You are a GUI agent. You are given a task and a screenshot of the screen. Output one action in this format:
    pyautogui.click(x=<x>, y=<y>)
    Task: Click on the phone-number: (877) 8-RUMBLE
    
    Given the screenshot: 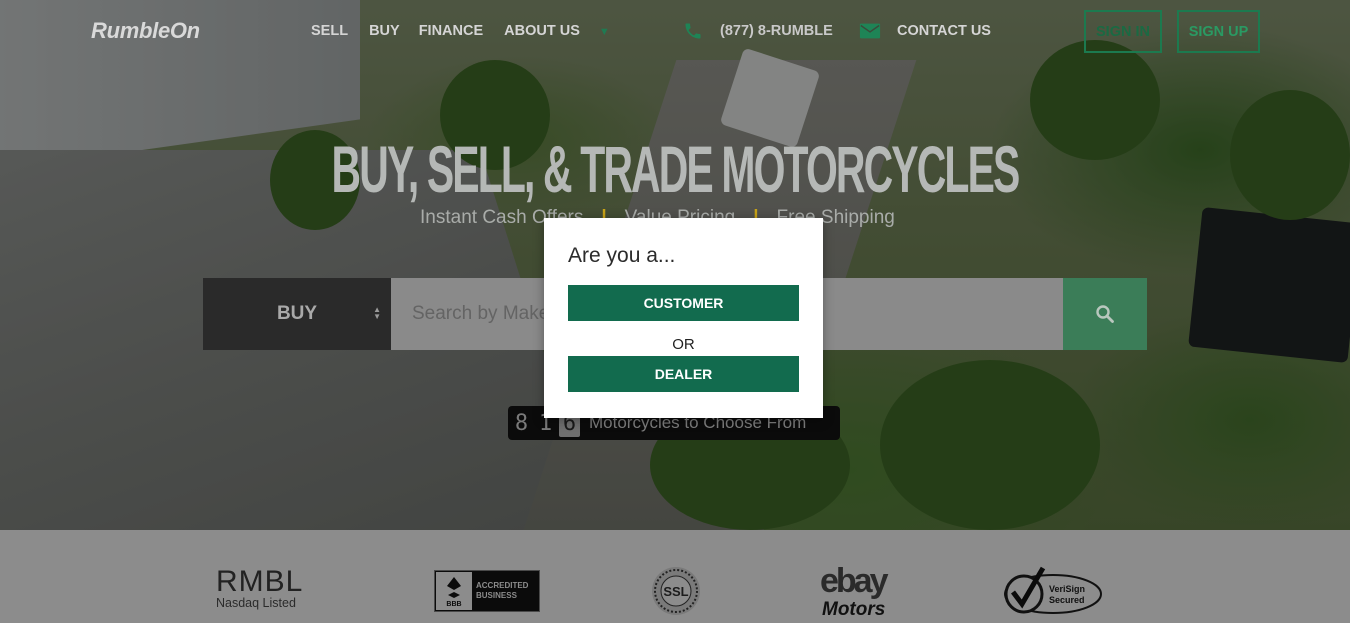 What is the action you would take?
    pyautogui.click(x=776, y=31)
    